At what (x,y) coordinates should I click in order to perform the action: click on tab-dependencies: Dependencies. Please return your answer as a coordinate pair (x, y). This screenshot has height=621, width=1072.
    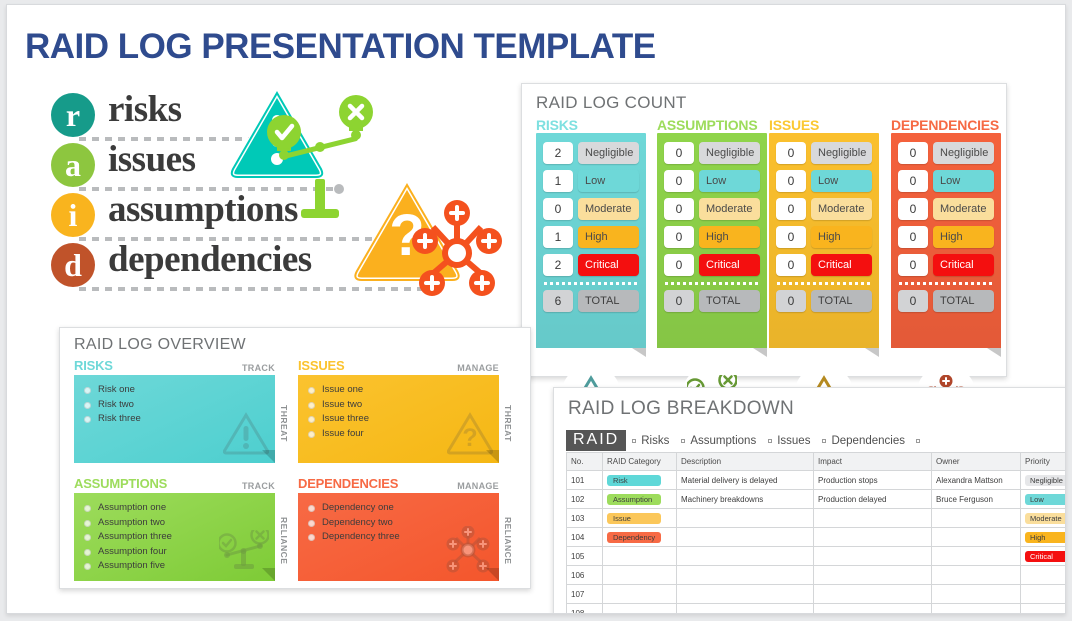
    Looking at the image, I should click on (863, 441).